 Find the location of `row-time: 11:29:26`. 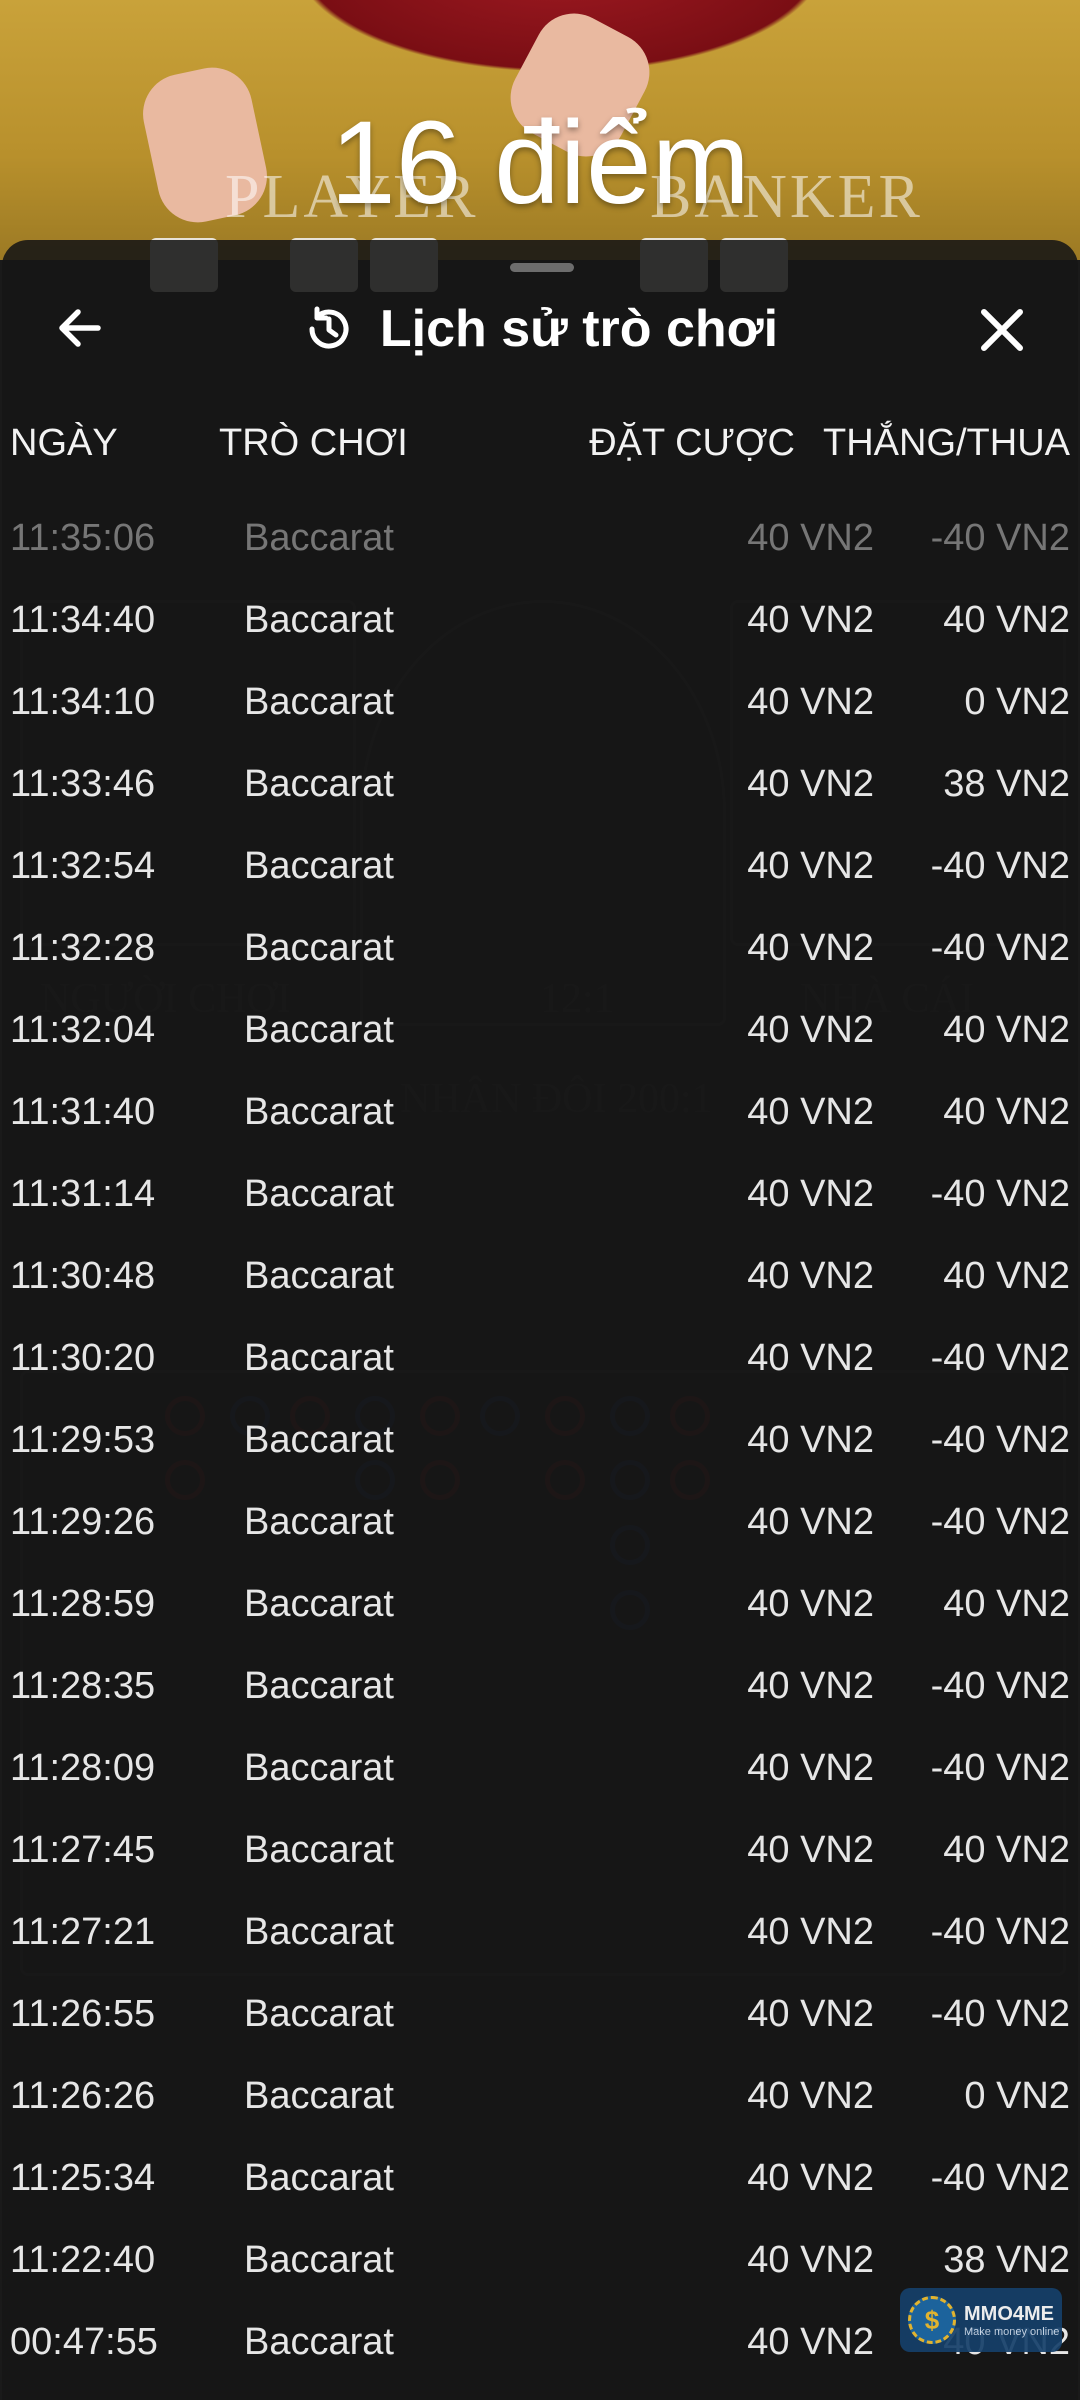

row-time: 11:29:26 is located at coordinates (83, 1522).